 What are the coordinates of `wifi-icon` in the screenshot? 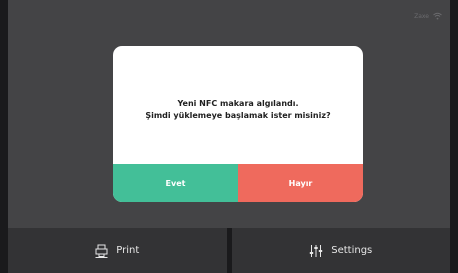 It's located at (437, 16).